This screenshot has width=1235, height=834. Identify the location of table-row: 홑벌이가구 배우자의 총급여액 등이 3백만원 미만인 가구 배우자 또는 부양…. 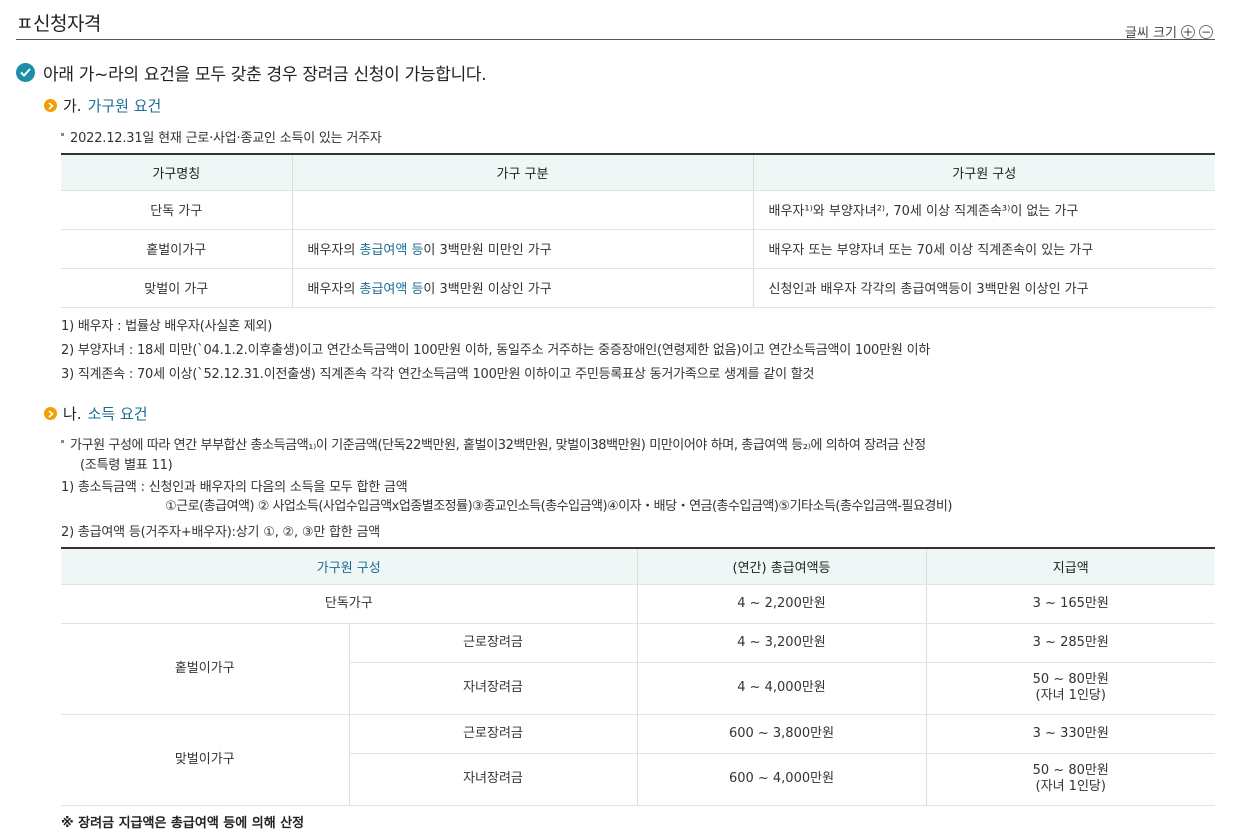
(638, 249).